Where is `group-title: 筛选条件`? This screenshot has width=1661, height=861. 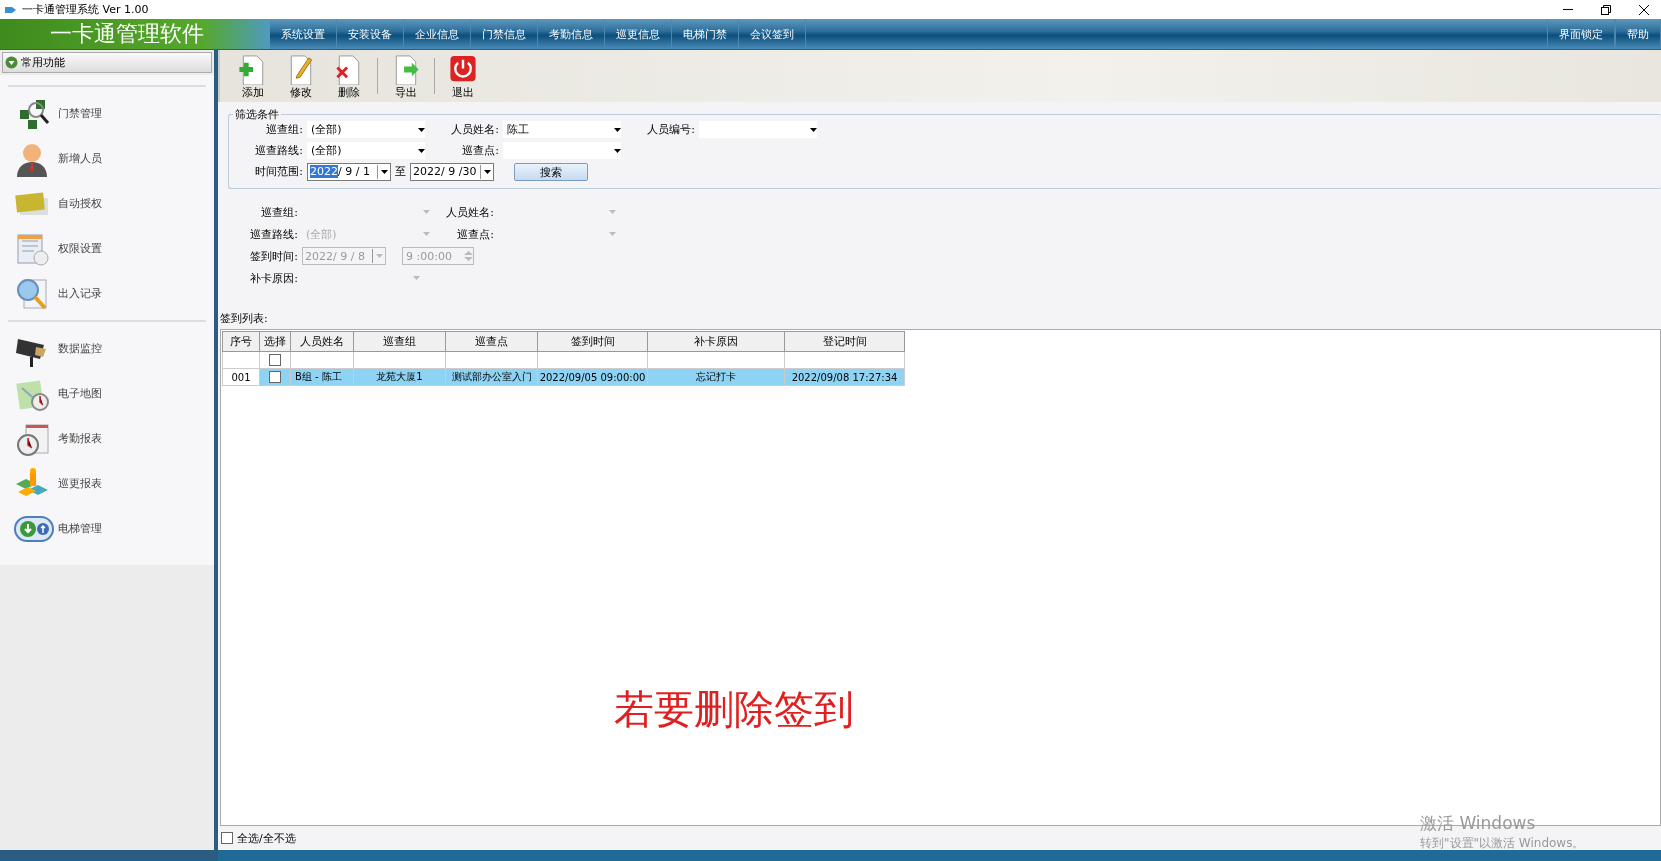 group-title: 筛选条件 is located at coordinates (257, 114).